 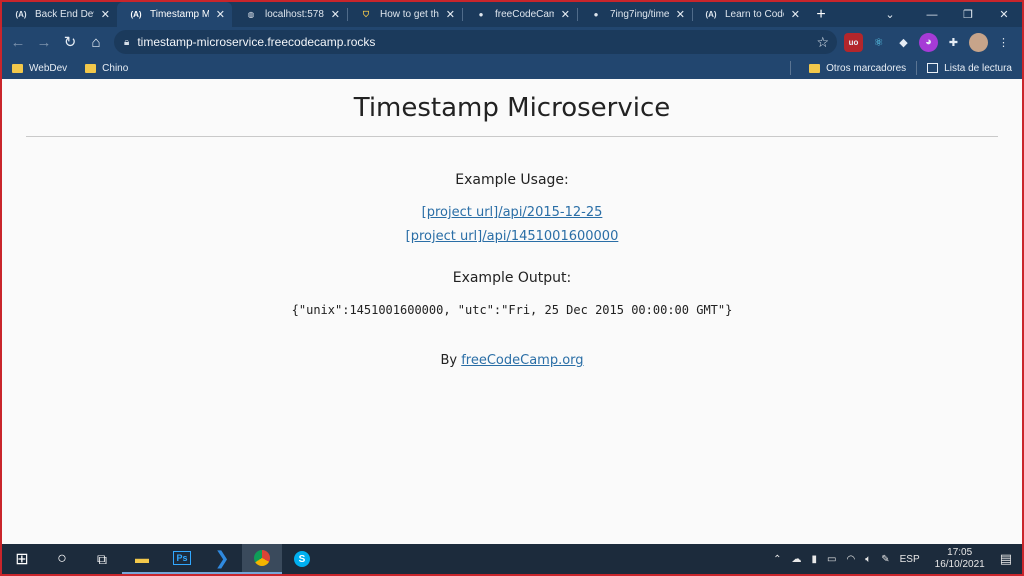 I want to click on cloud-icon: ☁, so click(x=797, y=559).